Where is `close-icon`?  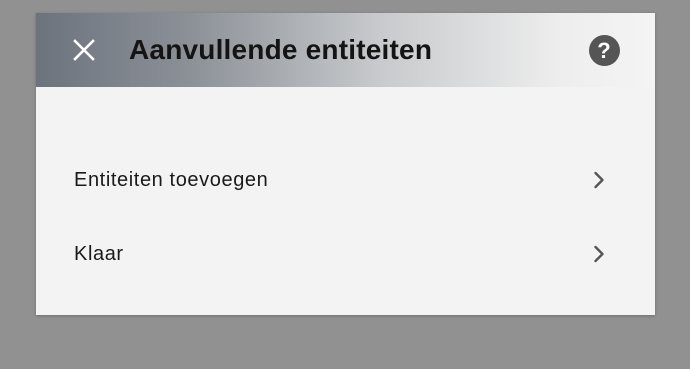 close-icon is located at coordinates (84, 50).